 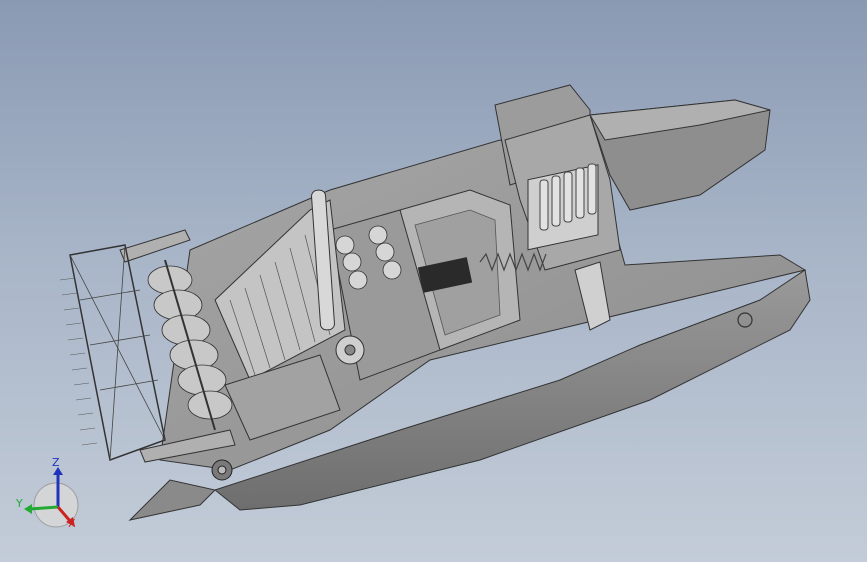 What do you see at coordinates (28, 509) in the screenshot?
I see `y-arrow-head` at bounding box center [28, 509].